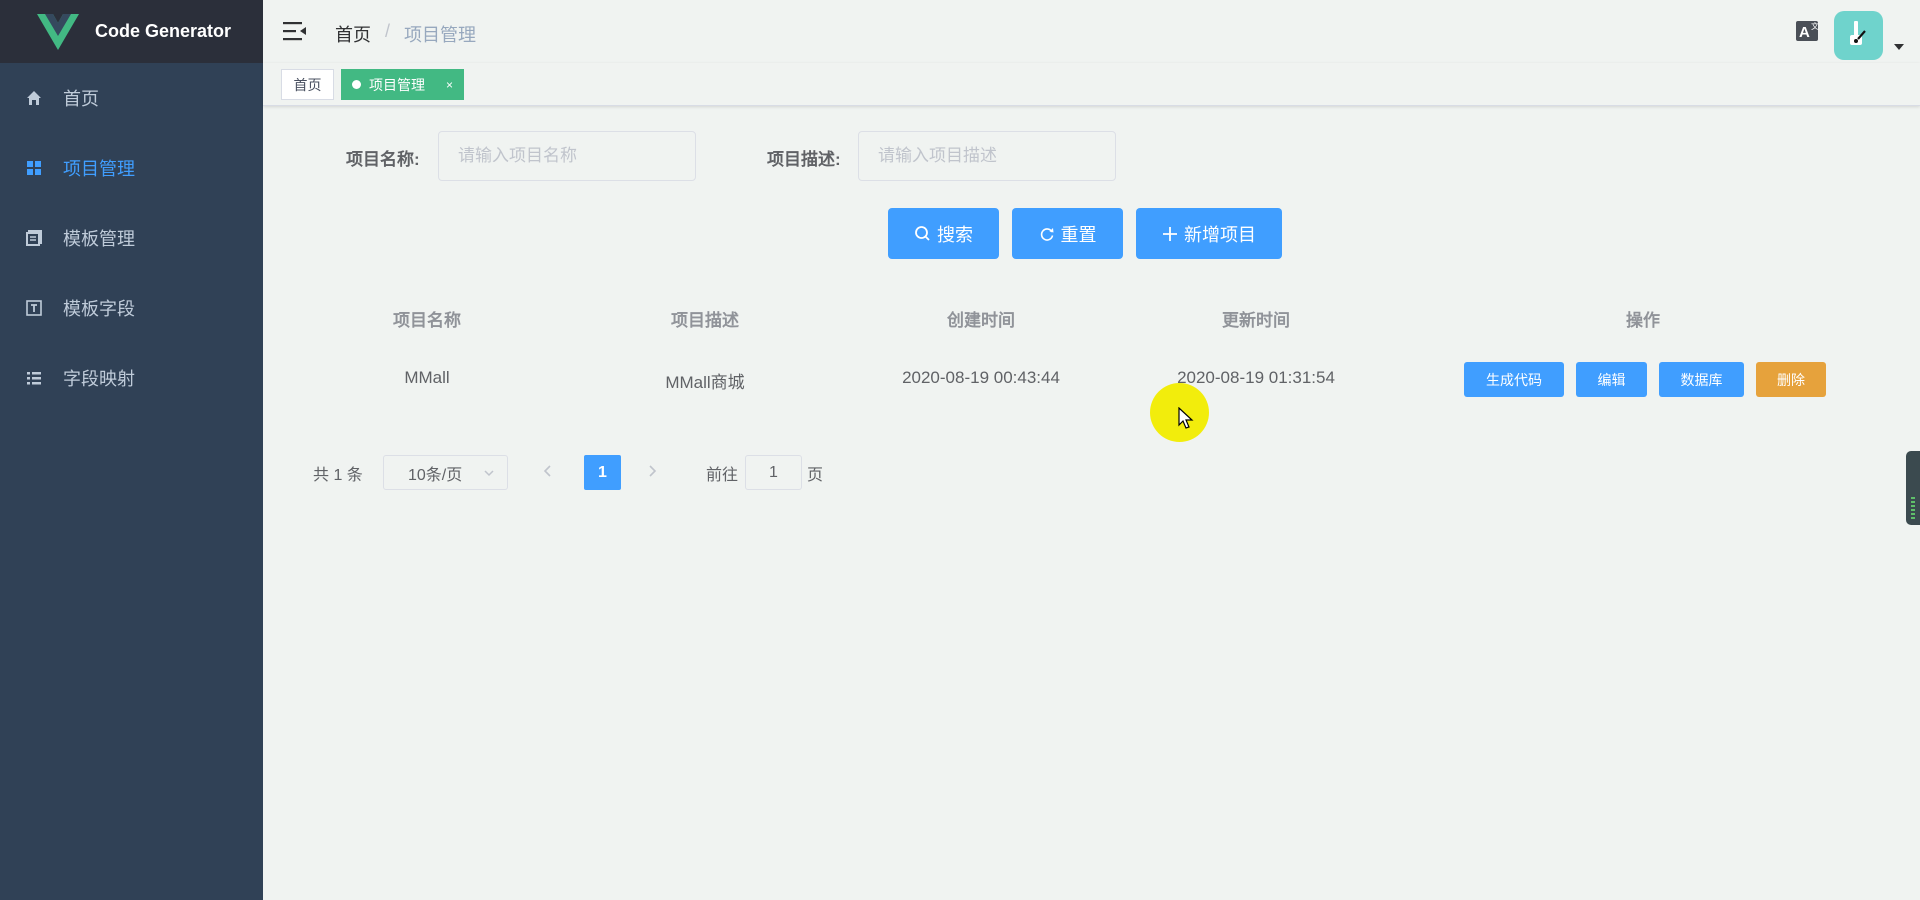 This screenshot has width=1920, height=900. Describe the element at coordinates (353, 34) in the screenshot. I see `breadcrumb-home: 首页` at that location.